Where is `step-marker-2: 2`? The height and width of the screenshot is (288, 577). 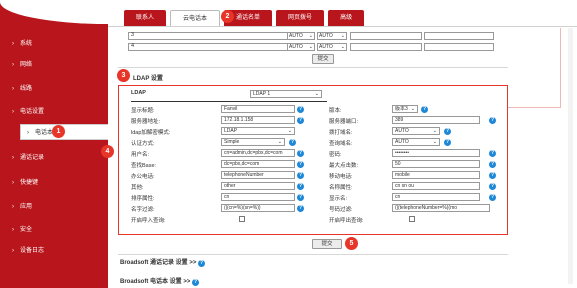
step-marker-2: 2 is located at coordinates (227, 16).